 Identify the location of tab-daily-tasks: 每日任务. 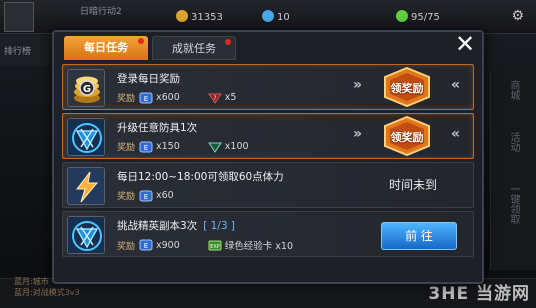
(106, 48).